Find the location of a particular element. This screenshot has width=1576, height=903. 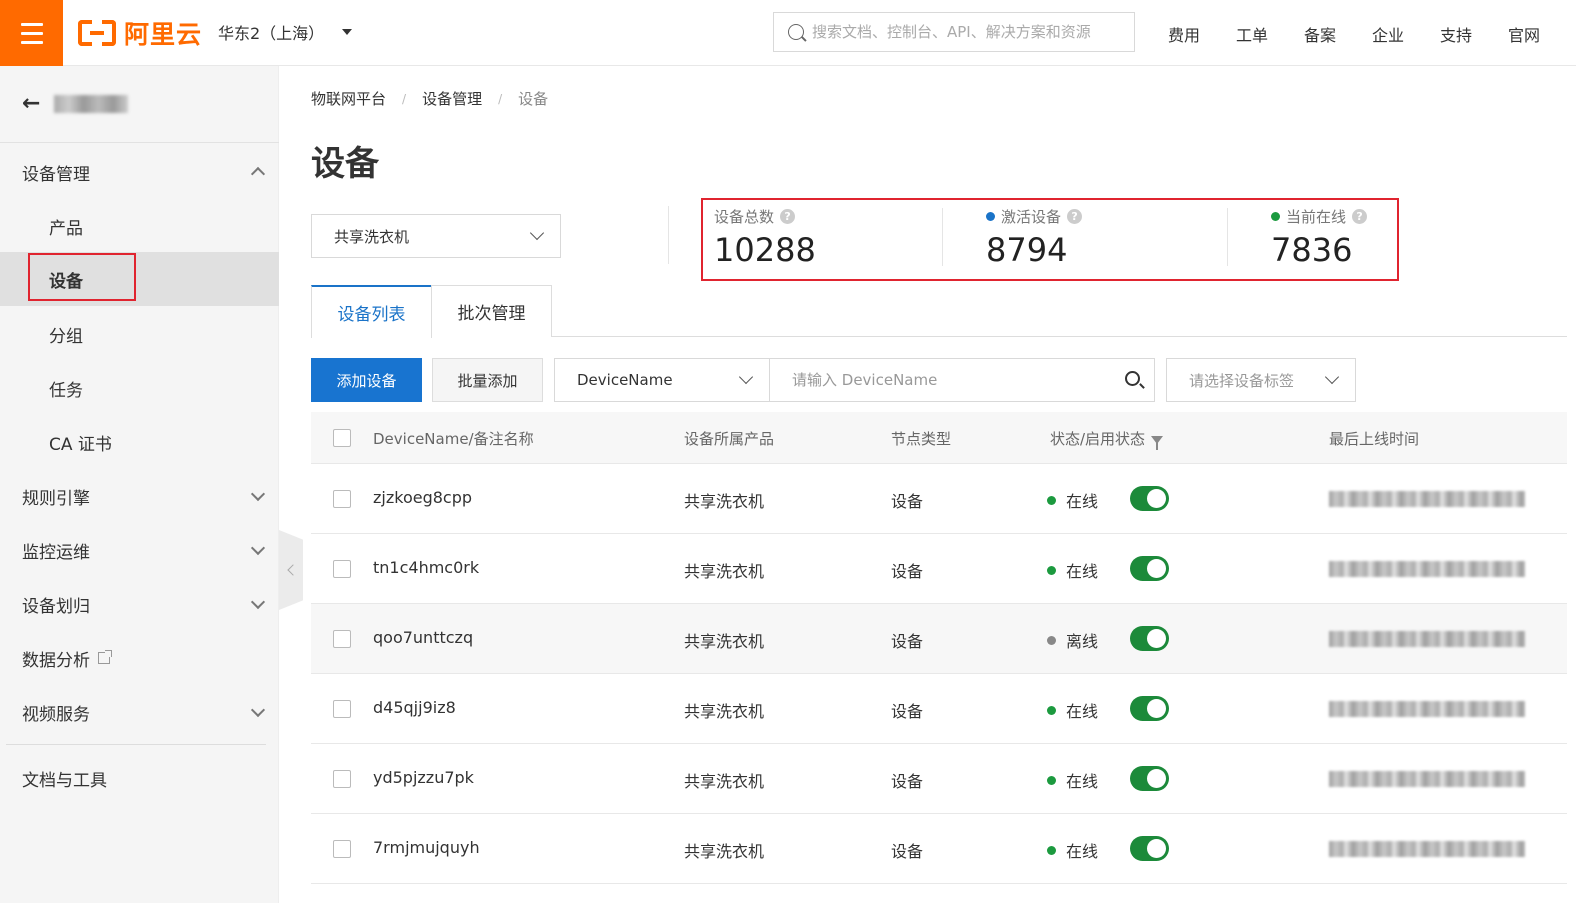

device-name-link: zjzkoeg8cpp is located at coordinates (422, 497).